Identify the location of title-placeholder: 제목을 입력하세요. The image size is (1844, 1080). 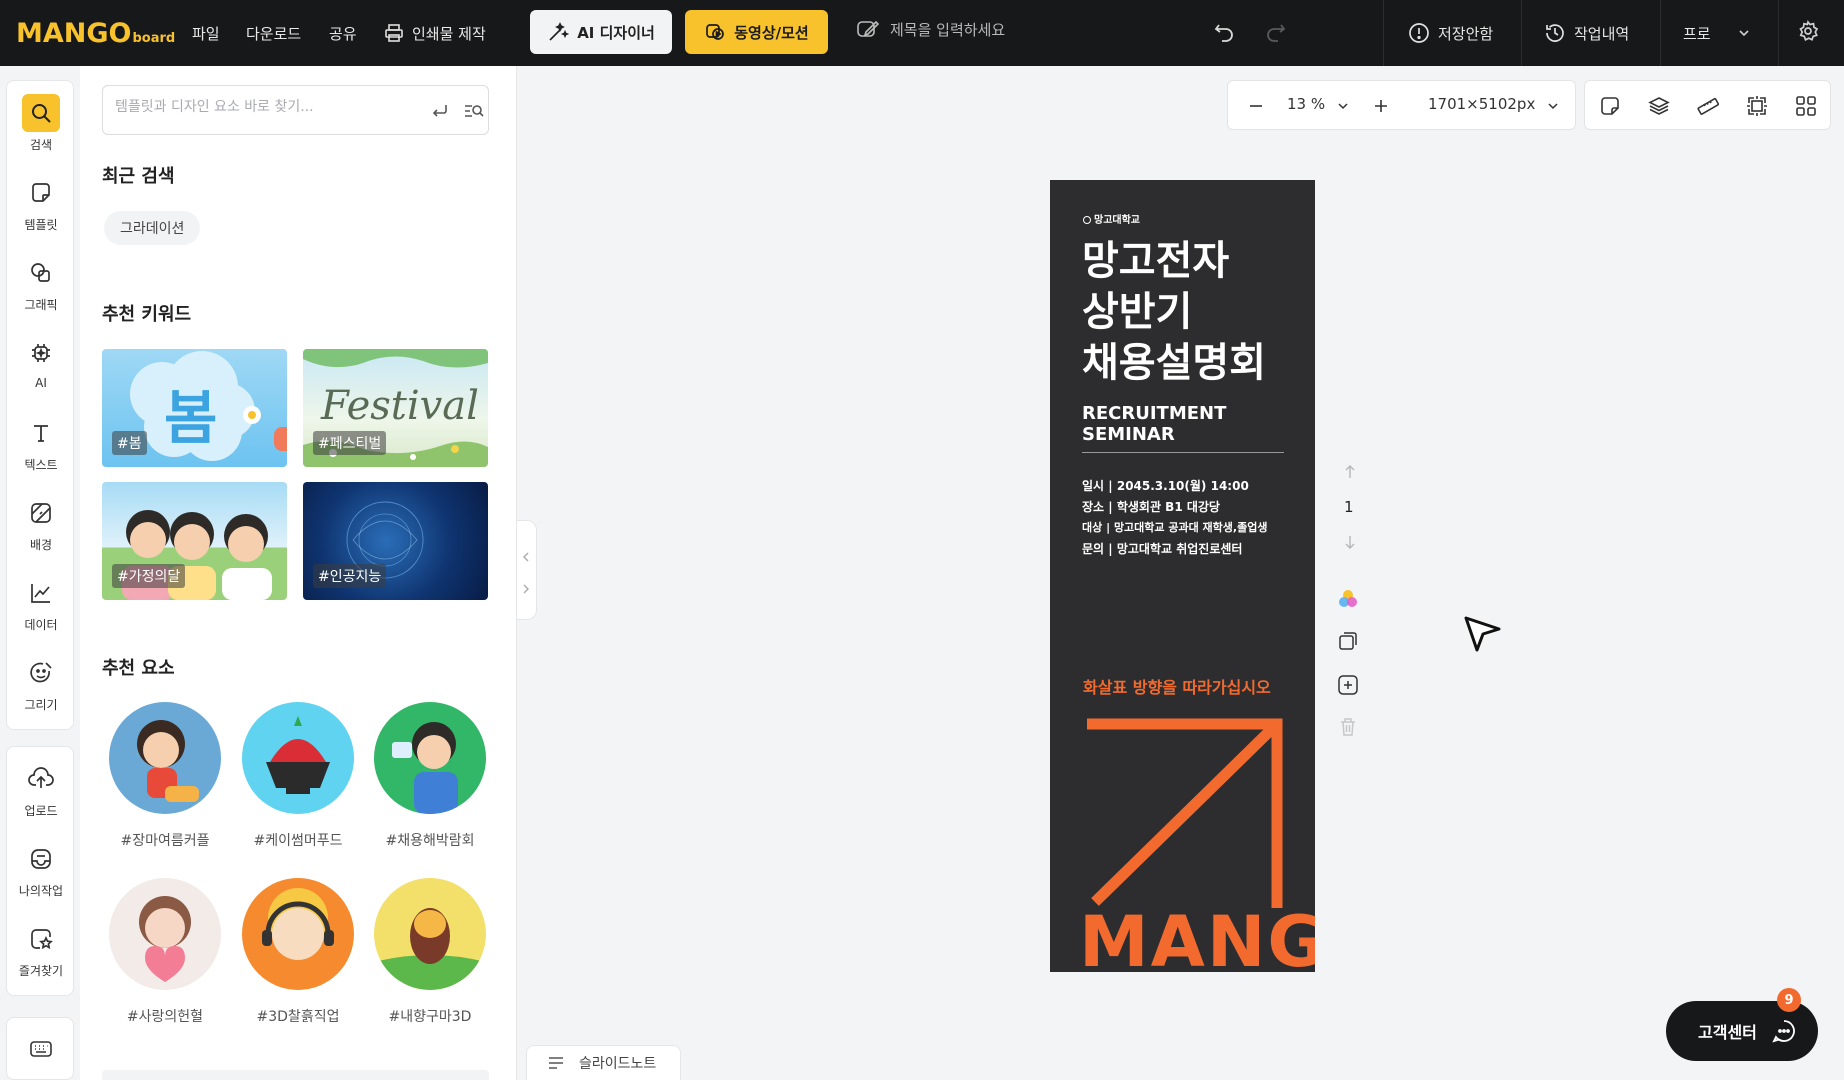
(948, 29).